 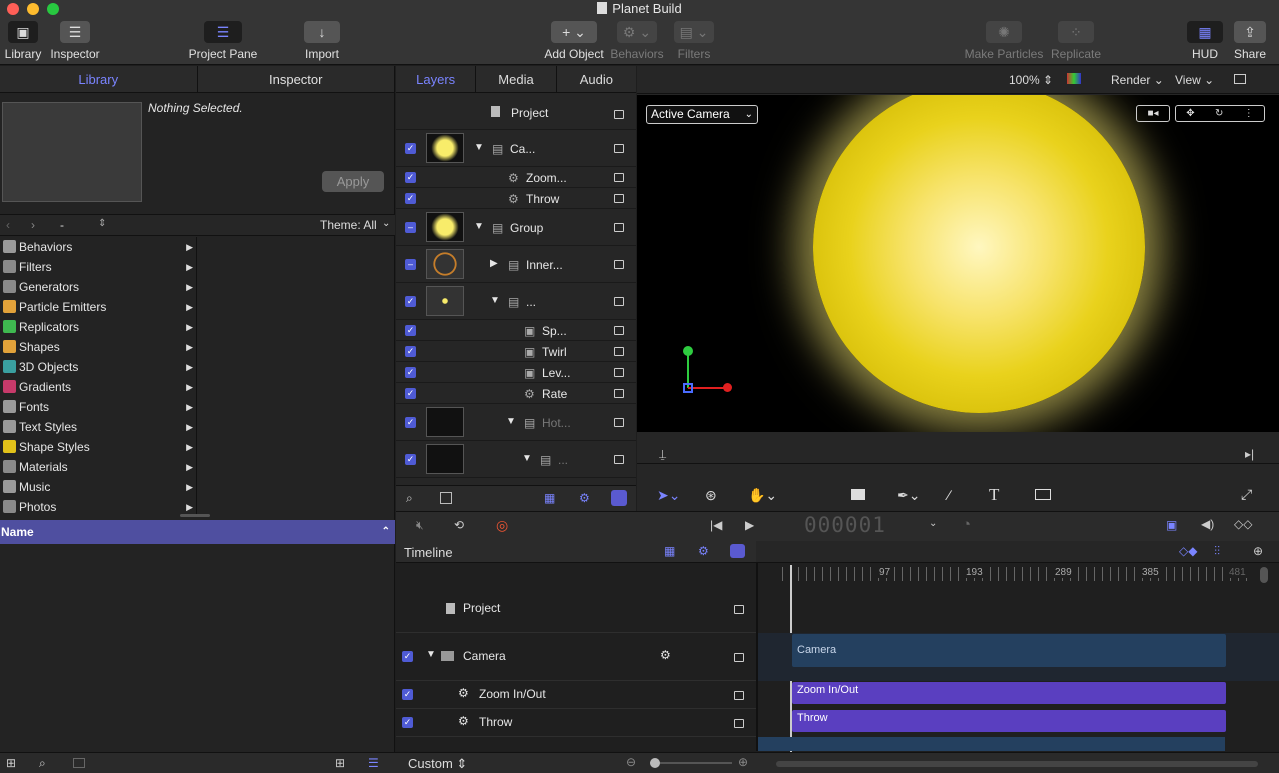 What do you see at coordinates (516, 79) in the screenshot?
I see `tab-media: Media` at bounding box center [516, 79].